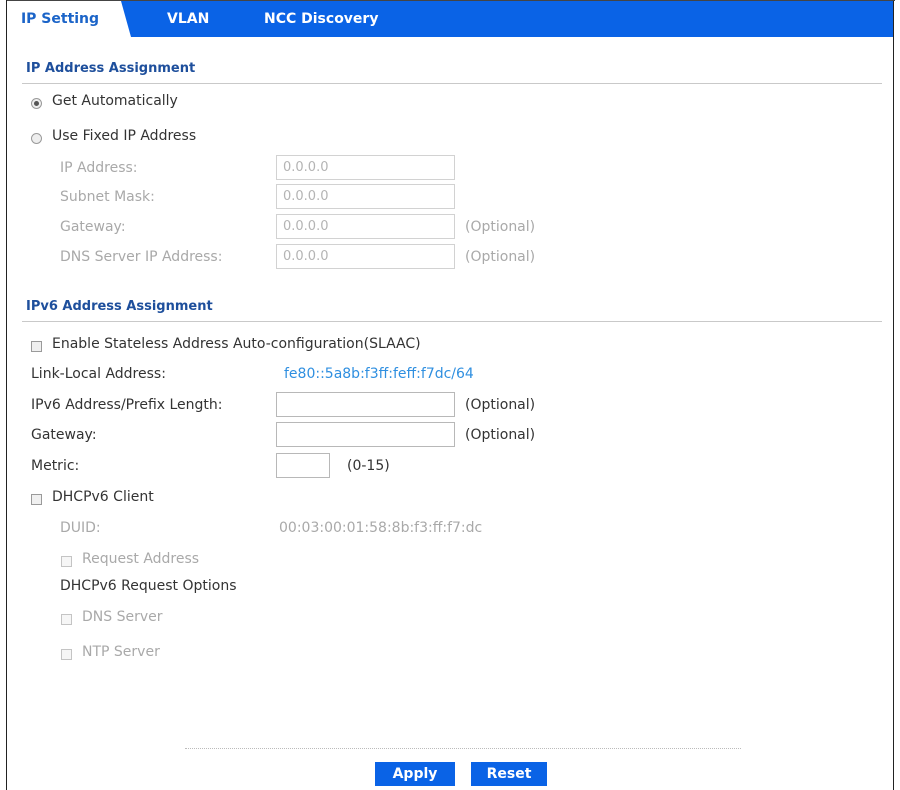  Describe the element at coordinates (107, 197) in the screenshot. I see `subnet-mask-label: Subnet Mask:` at that location.